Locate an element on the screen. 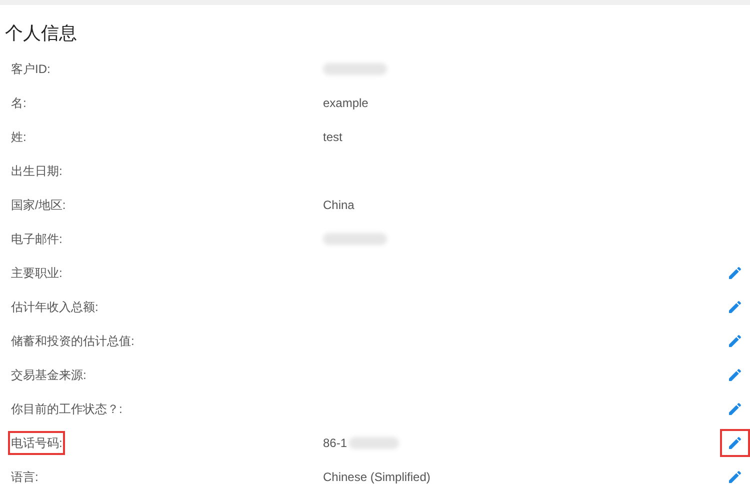  field-label: 语言: is located at coordinates (25, 477).